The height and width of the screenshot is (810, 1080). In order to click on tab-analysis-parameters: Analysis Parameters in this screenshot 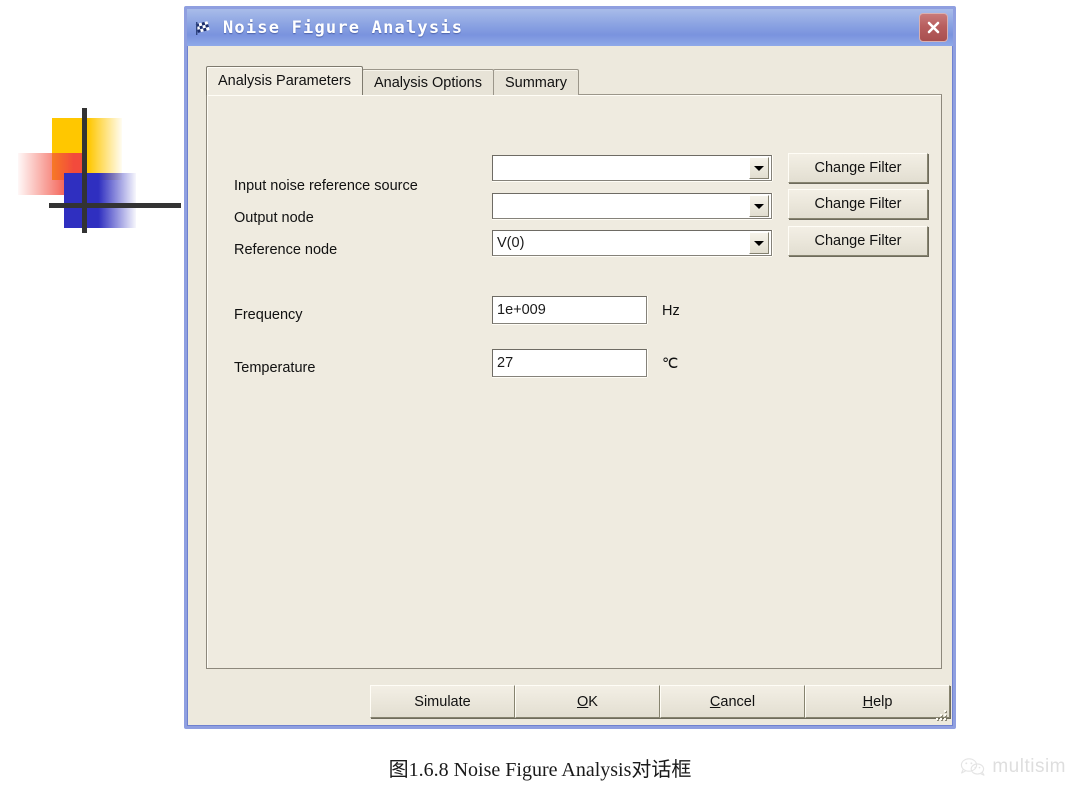, I will do `click(284, 80)`.